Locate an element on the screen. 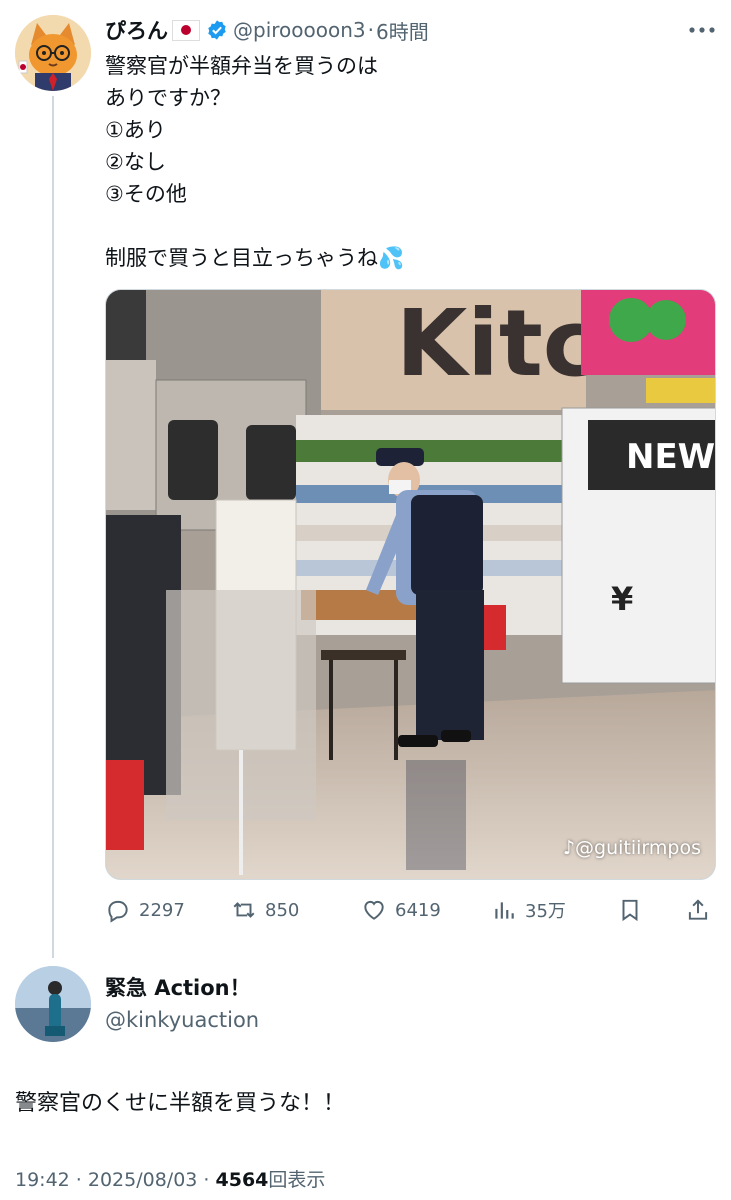 Image resolution: width=731 pixels, height=1200 pixels. author-handle: @pirooooon3 is located at coordinates (299, 30).